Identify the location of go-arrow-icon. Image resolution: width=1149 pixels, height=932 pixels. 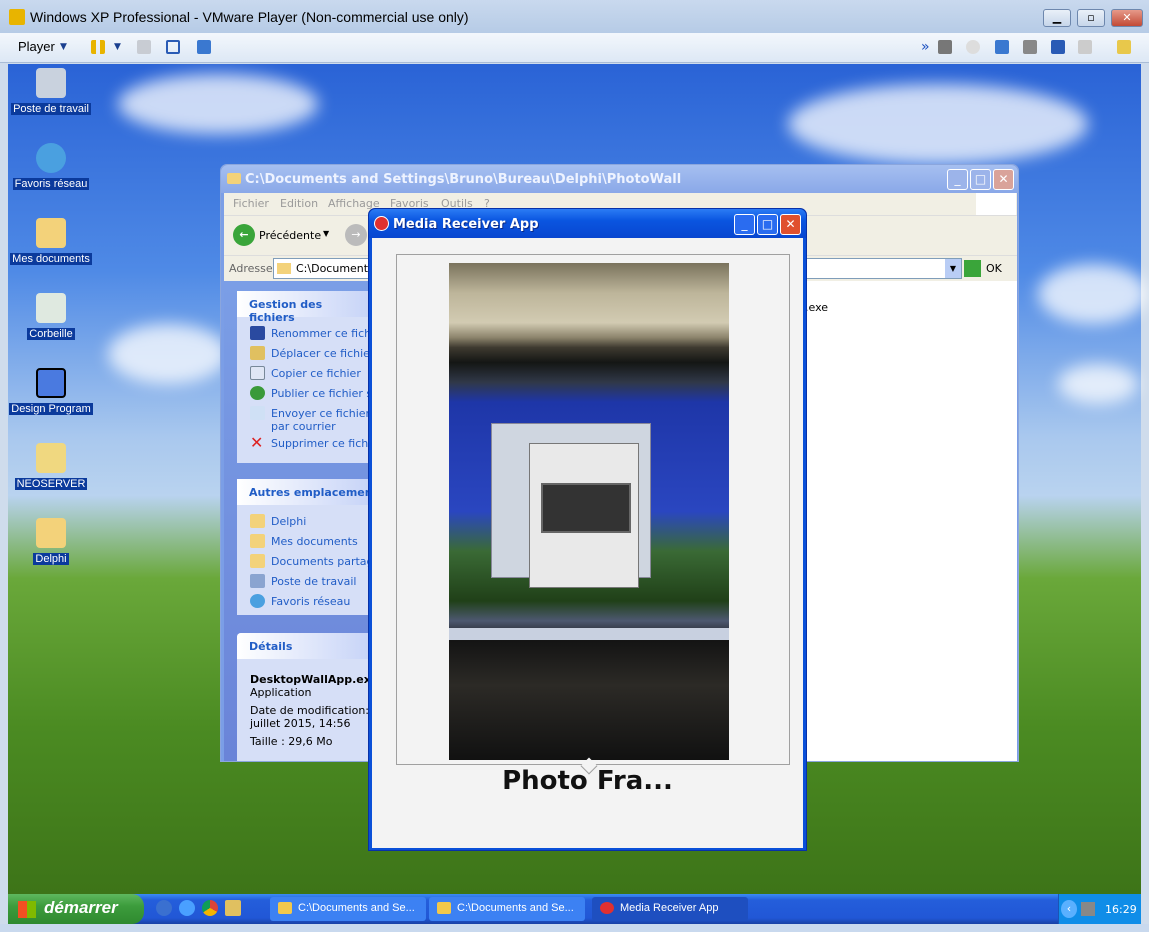
(972, 268).